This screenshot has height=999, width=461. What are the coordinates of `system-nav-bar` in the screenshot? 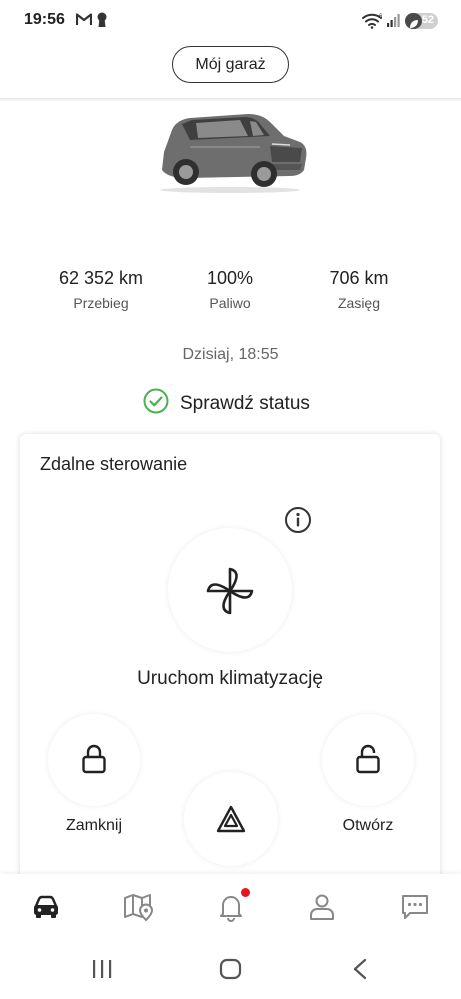 It's located at (230, 969).